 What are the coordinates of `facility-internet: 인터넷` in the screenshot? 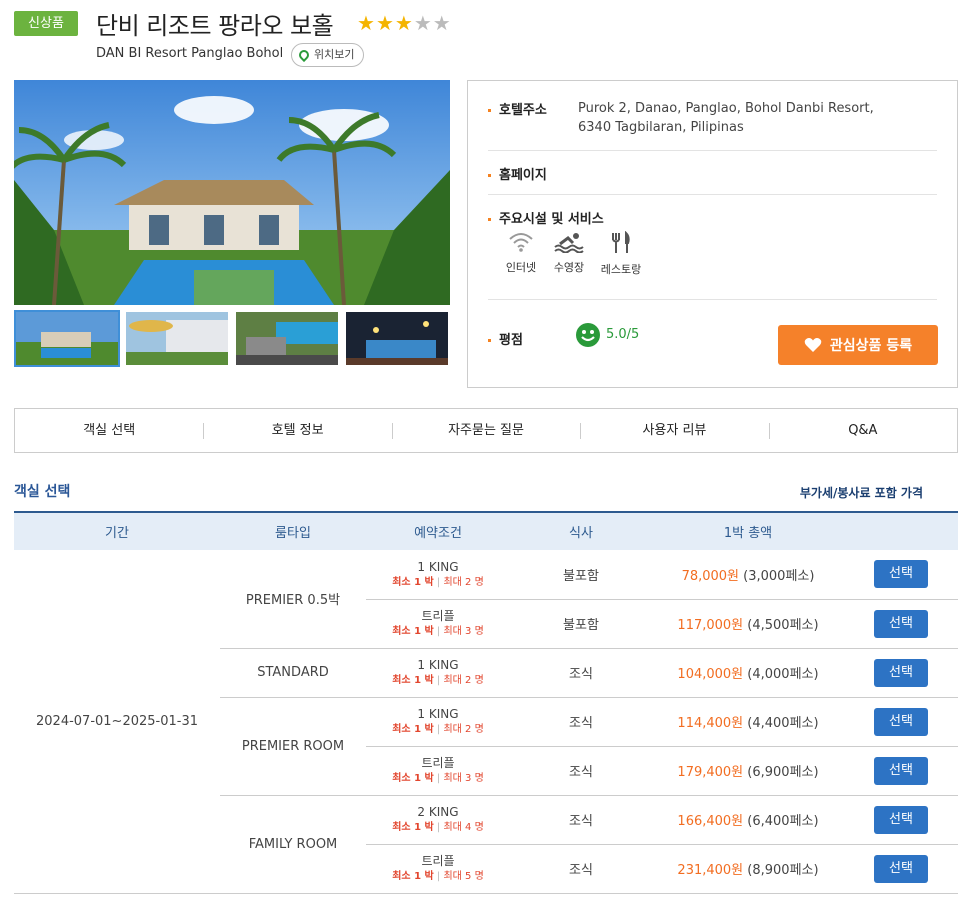 It's located at (521, 253).